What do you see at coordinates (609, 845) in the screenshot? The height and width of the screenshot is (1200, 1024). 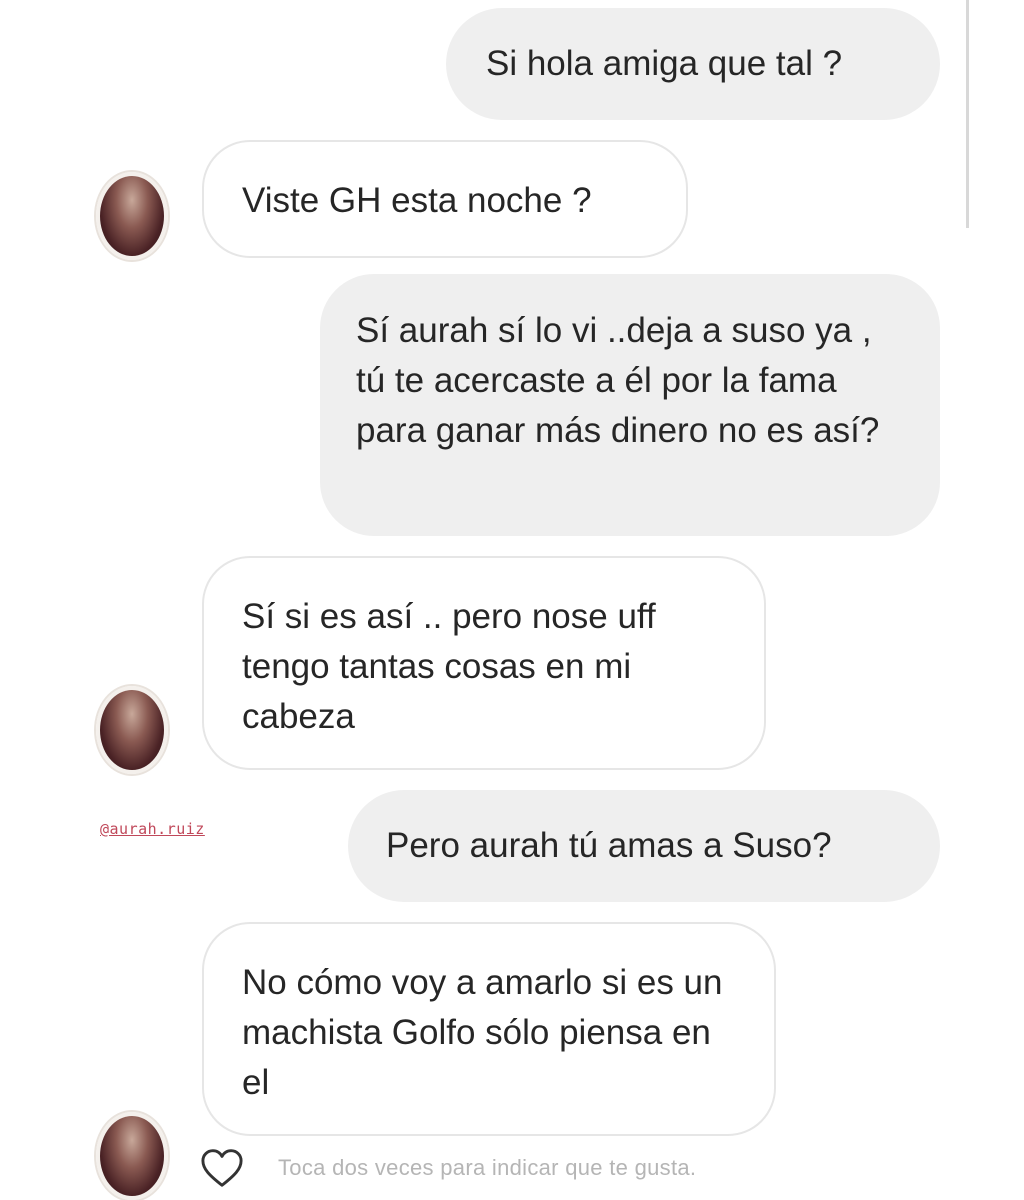 I see `message-text: Pero aurah tú amas a Suso?` at bounding box center [609, 845].